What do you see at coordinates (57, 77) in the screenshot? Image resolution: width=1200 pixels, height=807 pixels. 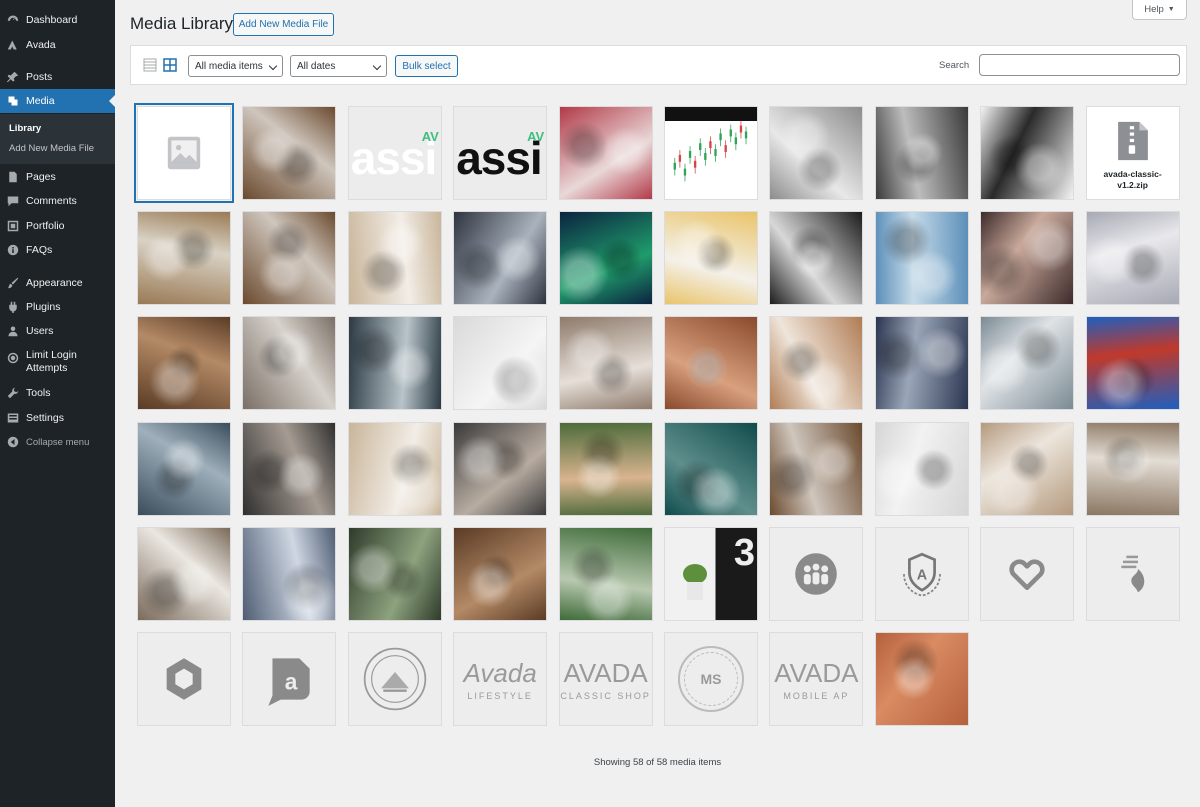 I see `sidebar-item-posts: Posts` at bounding box center [57, 77].